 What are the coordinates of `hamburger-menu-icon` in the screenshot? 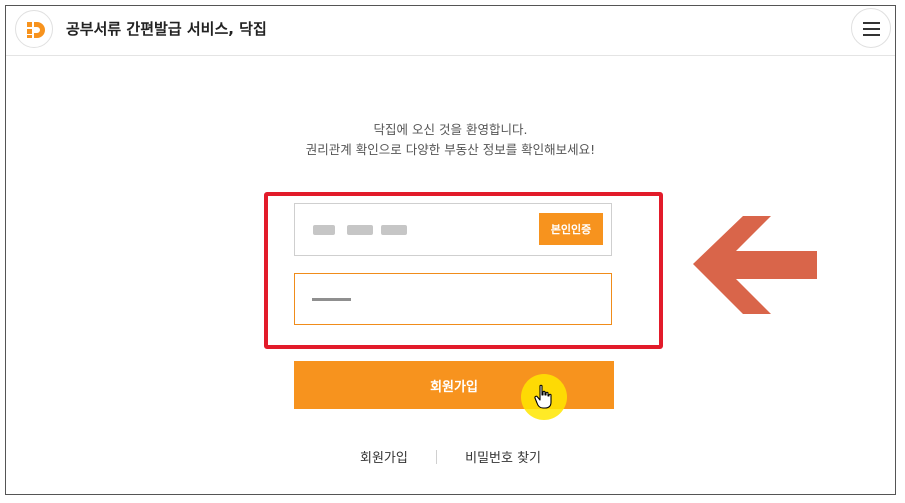 It's located at (871, 23).